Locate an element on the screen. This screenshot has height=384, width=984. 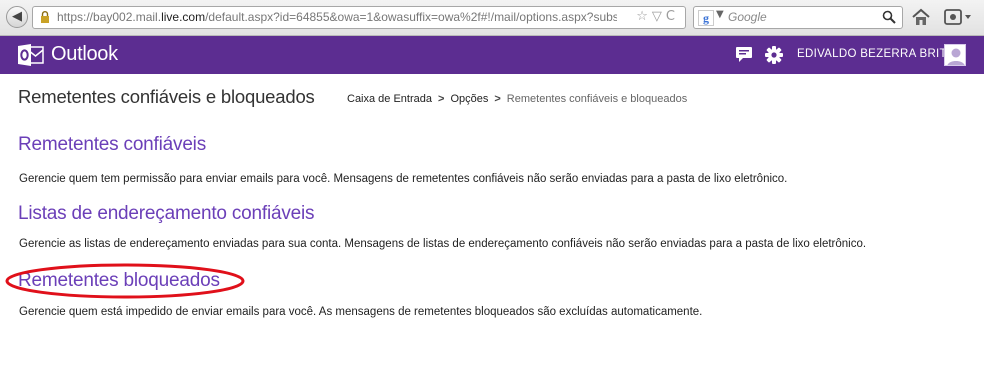
dropdown-icon: ▽ is located at coordinates (659, 16).